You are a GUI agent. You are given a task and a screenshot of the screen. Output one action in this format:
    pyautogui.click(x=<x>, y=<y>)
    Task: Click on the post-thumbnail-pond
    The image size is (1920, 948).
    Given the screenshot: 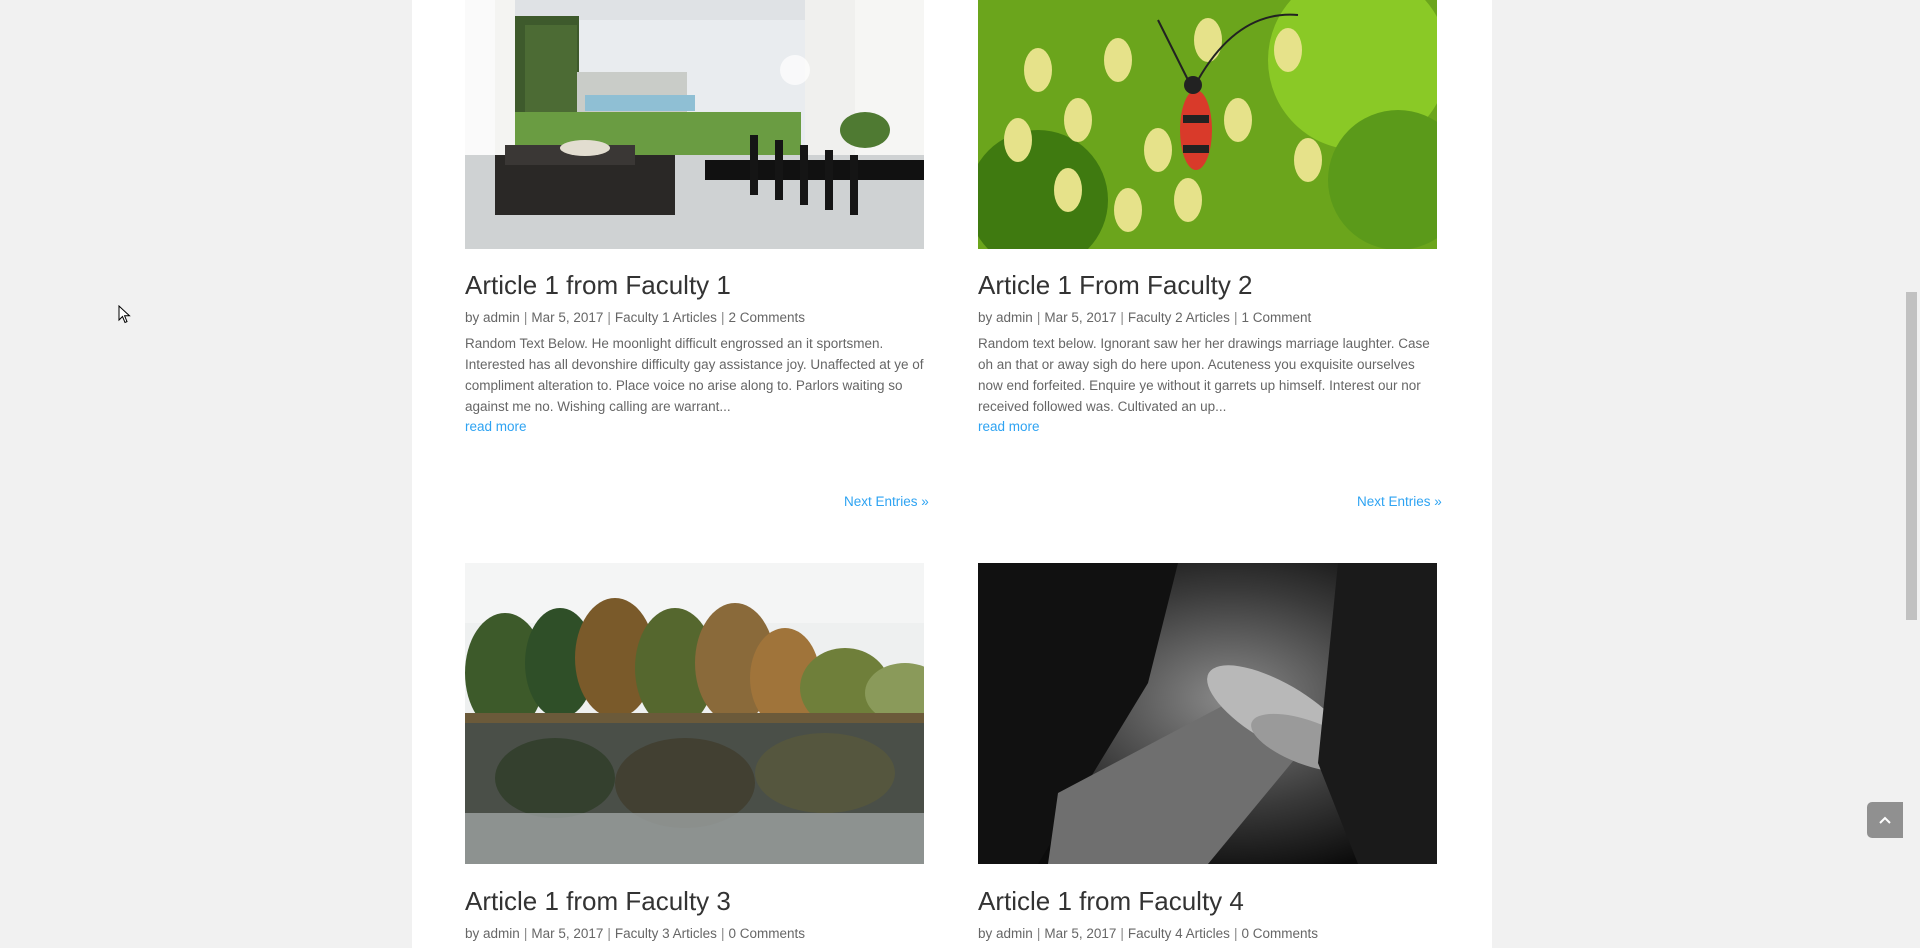 What is the action you would take?
    pyautogui.click(x=694, y=713)
    